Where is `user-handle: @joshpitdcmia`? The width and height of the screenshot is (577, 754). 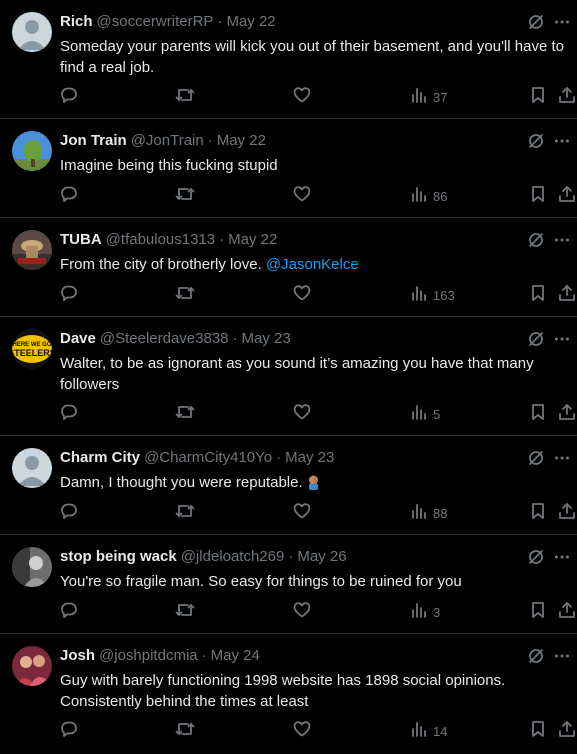 user-handle: @joshpitdcmia is located at coordinates (148, 655).